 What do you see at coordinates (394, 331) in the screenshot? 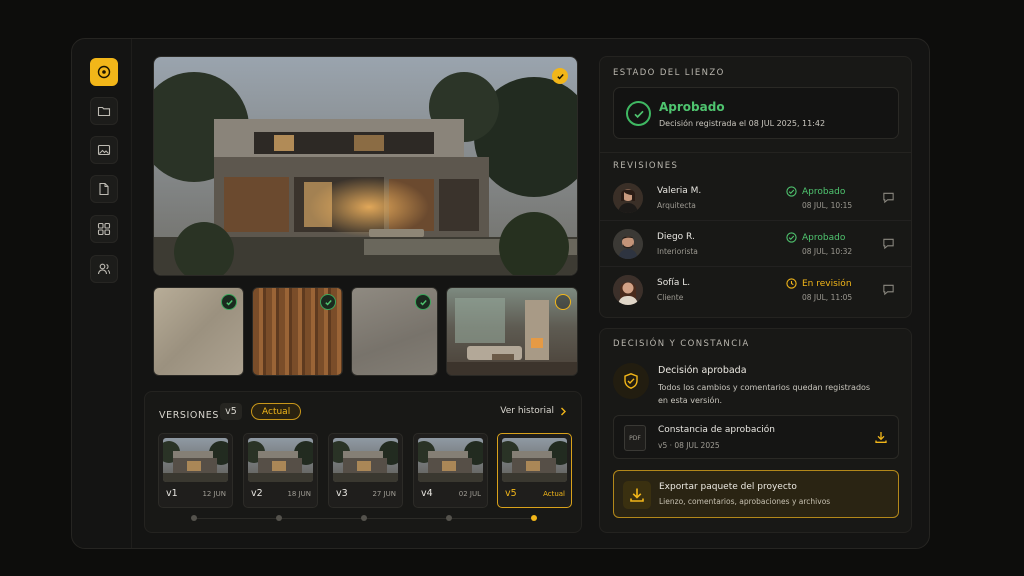
I see `thumbnail-concrete-texture` at bounding box center [394, 331].